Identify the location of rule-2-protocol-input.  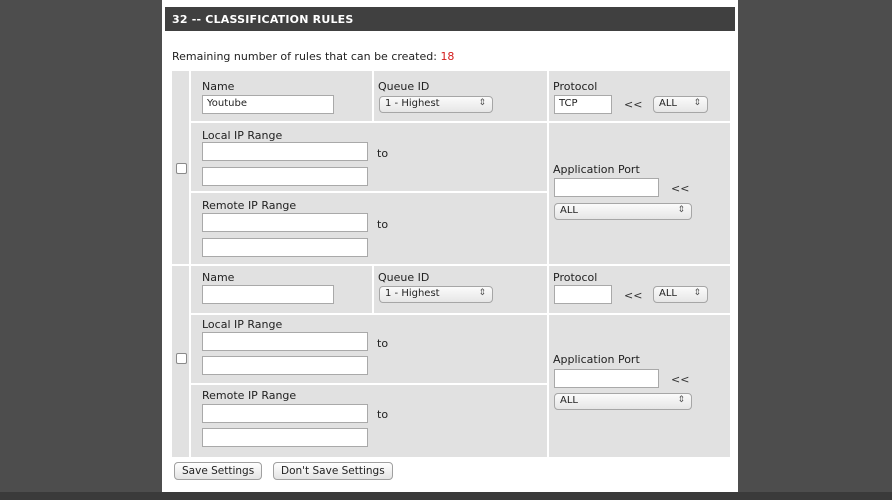
(583, 294).